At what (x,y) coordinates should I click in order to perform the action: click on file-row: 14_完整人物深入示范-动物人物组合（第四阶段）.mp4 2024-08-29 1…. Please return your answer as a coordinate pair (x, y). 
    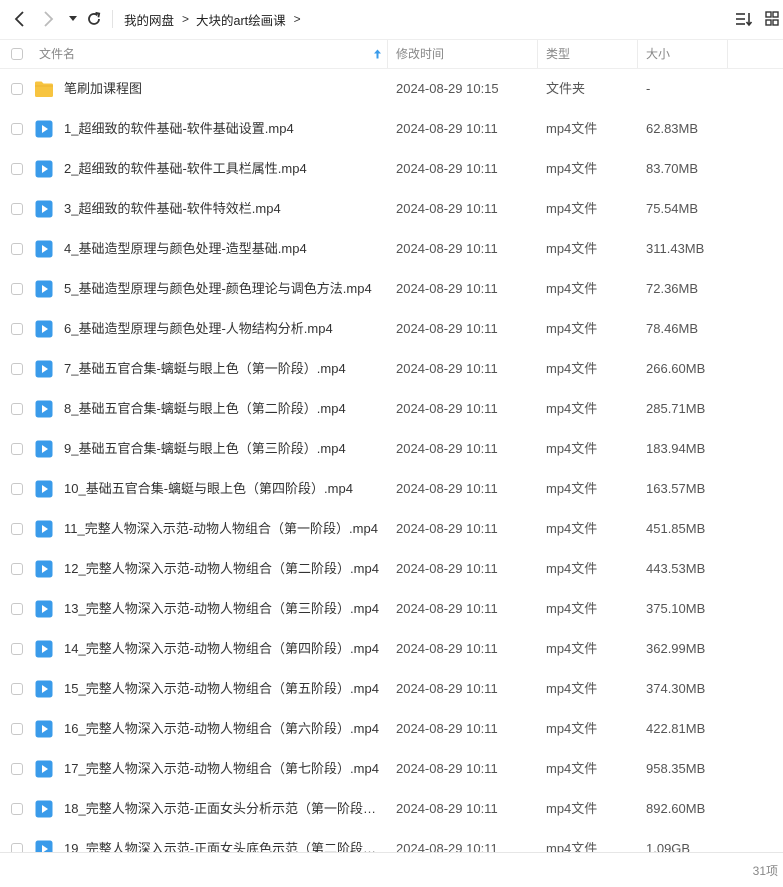
    Looking at the image, I should click on (391, 649).